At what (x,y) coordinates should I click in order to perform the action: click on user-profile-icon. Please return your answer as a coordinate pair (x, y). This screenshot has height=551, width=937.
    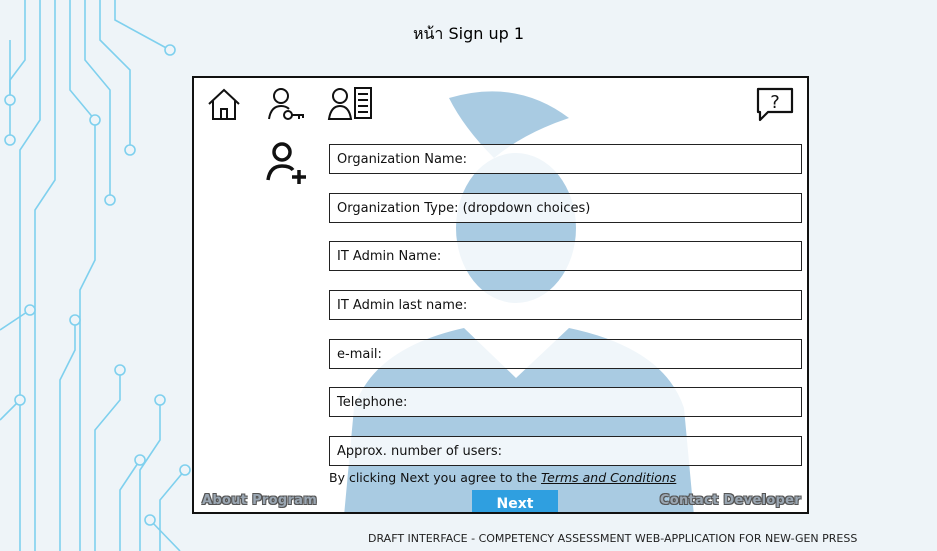
    Looking at the image, I should click on (351, 104).